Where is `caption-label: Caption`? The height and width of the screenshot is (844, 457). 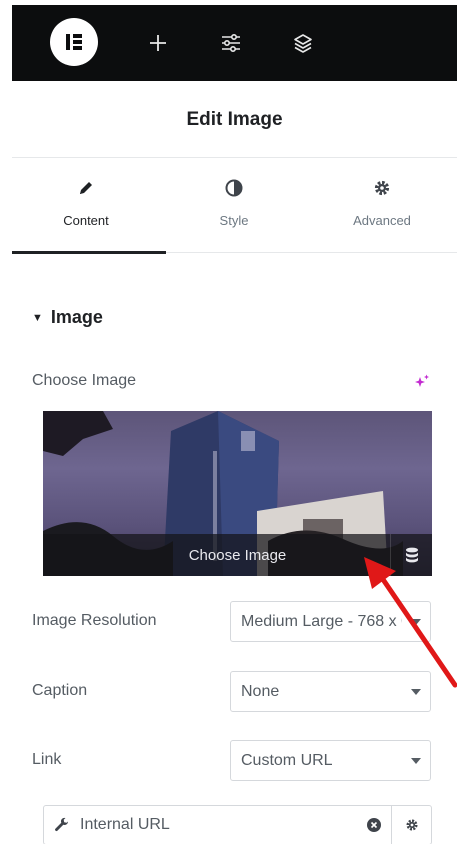
caption-label: Caption is located at coordinates (60, 690).